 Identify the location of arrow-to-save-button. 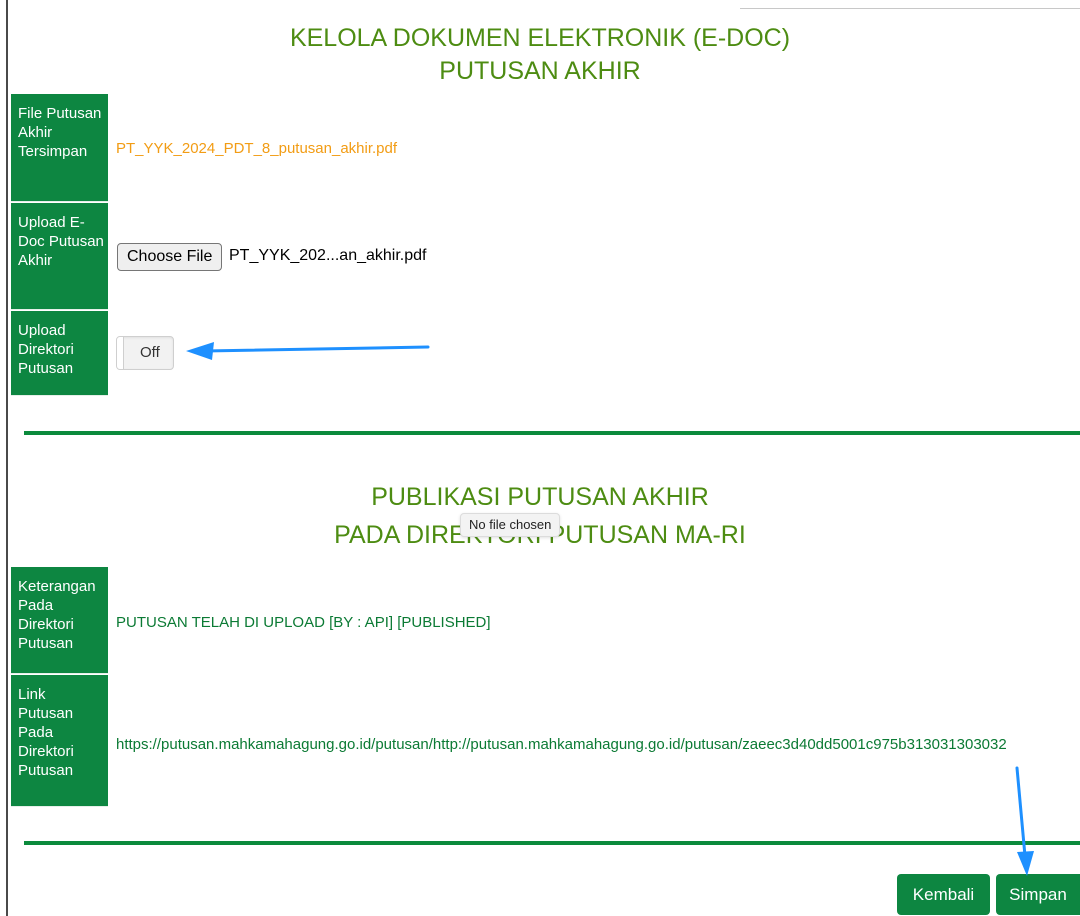
(1024, 821).